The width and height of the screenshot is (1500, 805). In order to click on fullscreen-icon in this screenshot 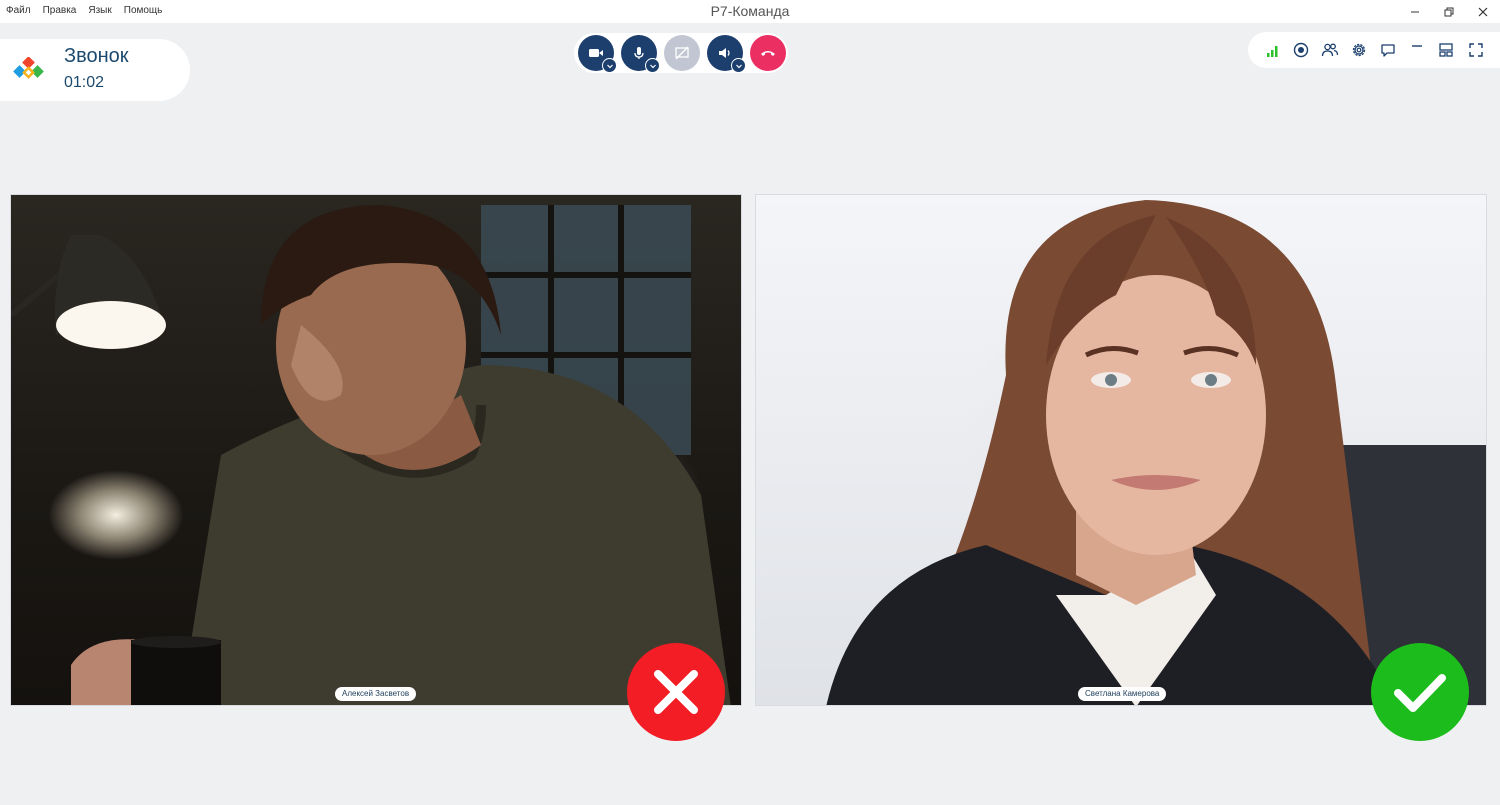, I will do `click(1476, 50)`.